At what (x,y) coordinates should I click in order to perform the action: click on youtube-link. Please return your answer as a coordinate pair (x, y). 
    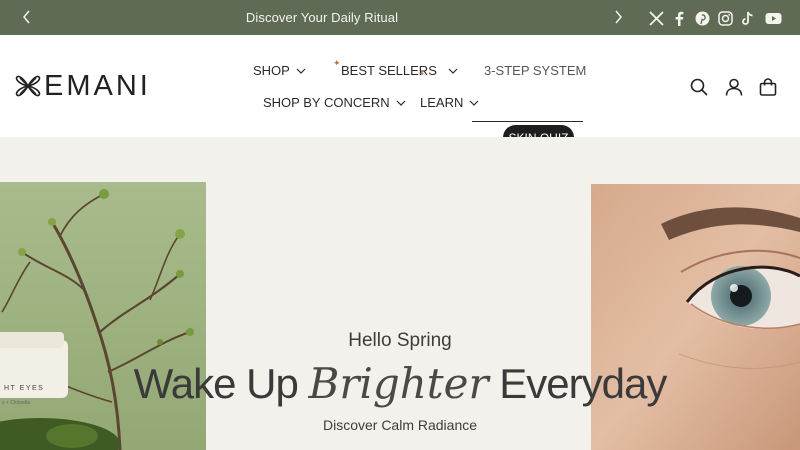
    Looking at the image, I should click on (773, 18).